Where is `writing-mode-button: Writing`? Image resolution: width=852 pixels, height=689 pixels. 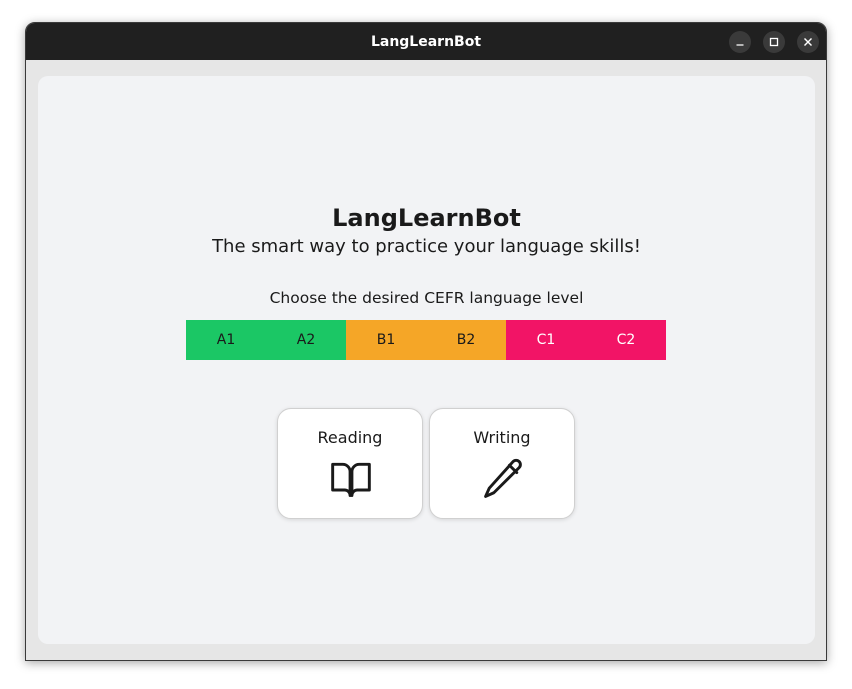 writing-mode-button: Writing is located at coordinates (502, 463).